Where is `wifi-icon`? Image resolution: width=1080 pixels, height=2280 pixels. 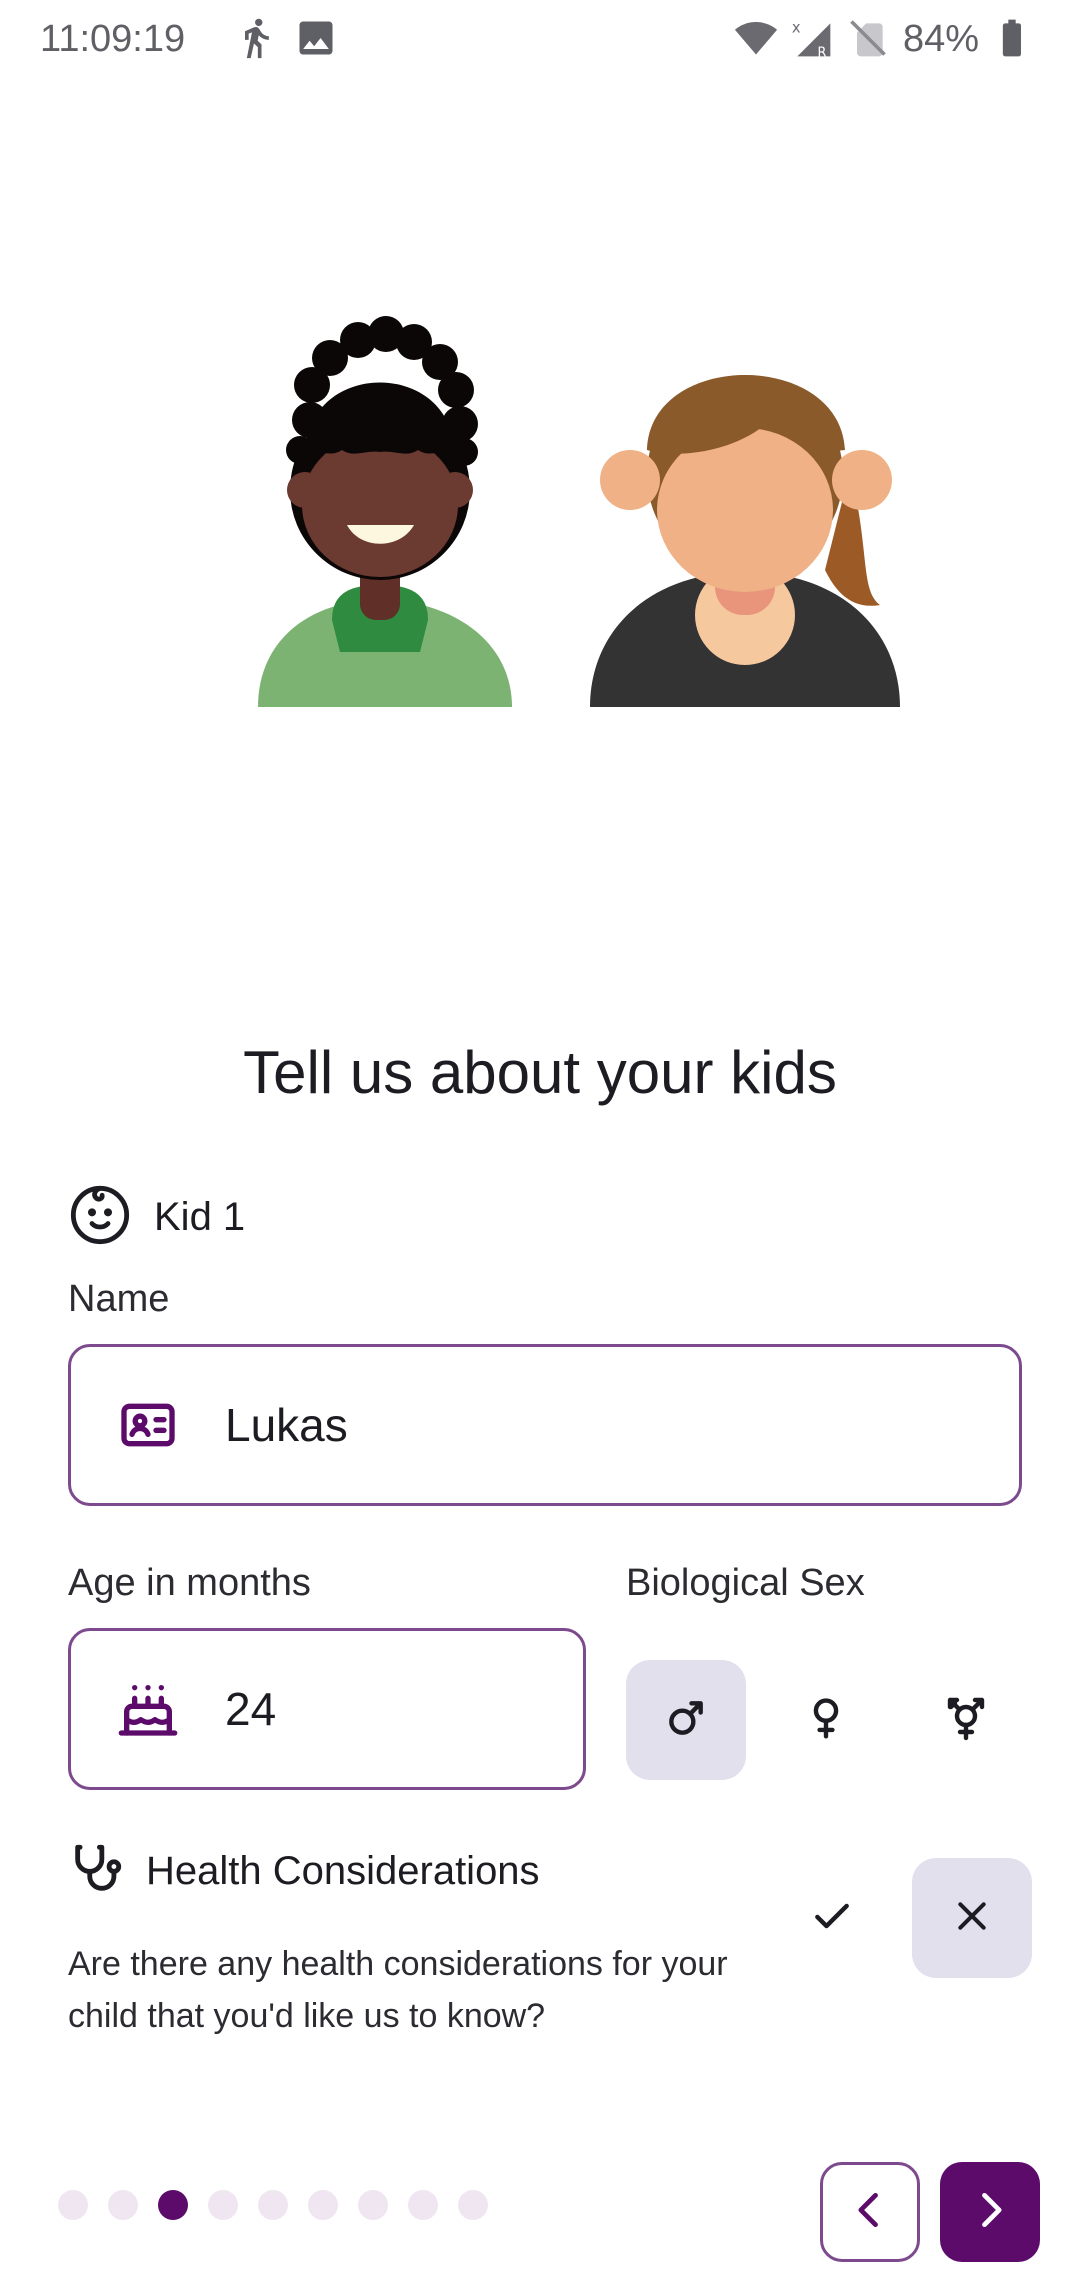
wifi-icon is located at coordinates (756, 38).